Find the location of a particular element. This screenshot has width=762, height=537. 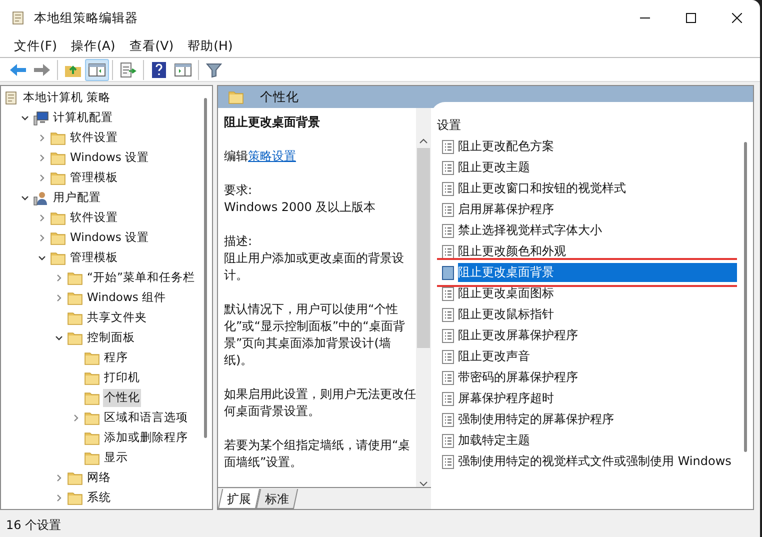

setting-item: 阻止更改颜色和外观 is located at coordinates (513, 251).